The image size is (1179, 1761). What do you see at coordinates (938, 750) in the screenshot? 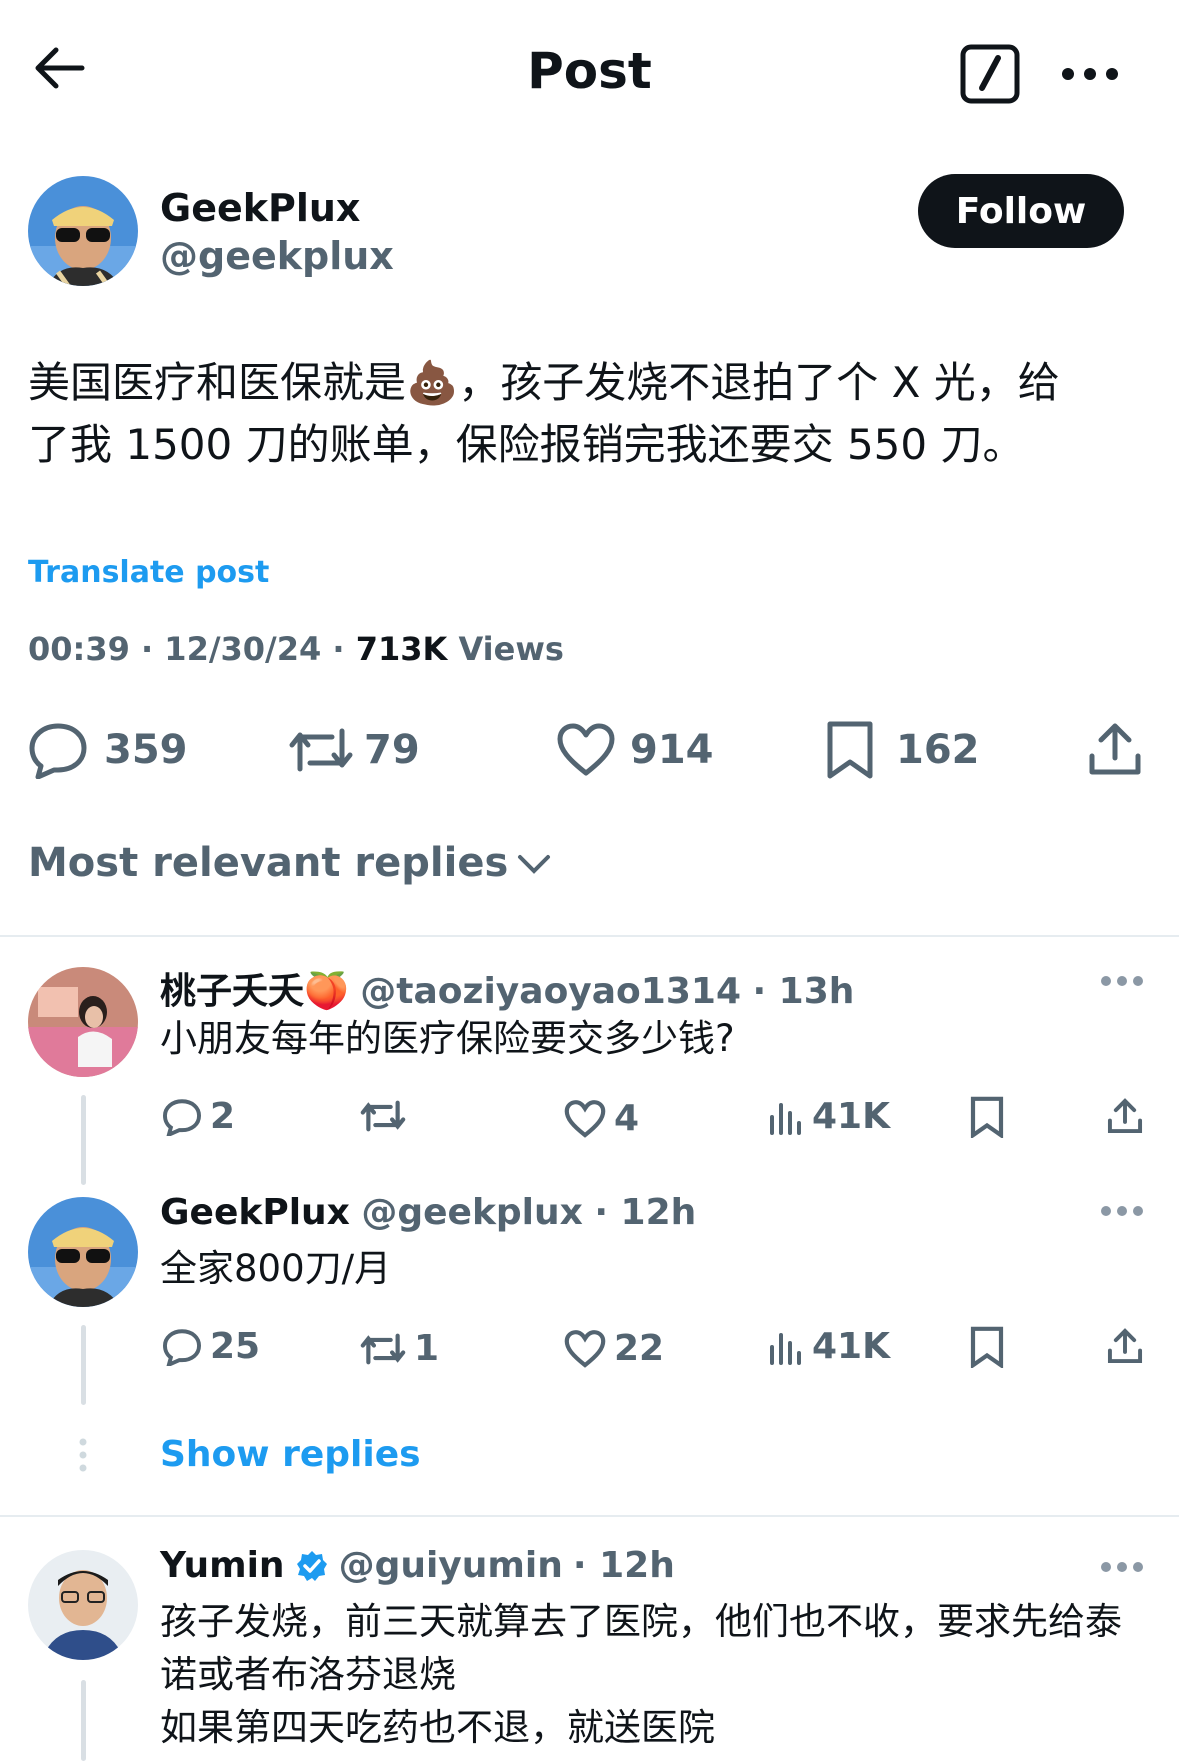
I see `bookmark-count: 162` at bounding box center [938, 750].